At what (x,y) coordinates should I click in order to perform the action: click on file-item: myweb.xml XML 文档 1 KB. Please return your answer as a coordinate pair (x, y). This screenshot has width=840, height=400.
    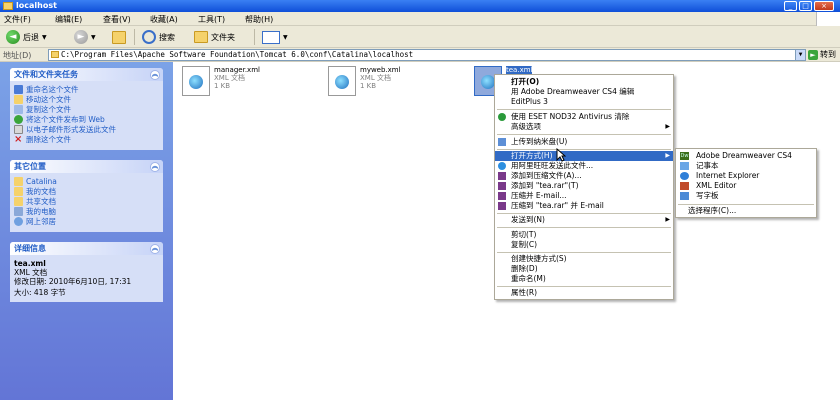
    Looking at the image, I should click on (364, 81).